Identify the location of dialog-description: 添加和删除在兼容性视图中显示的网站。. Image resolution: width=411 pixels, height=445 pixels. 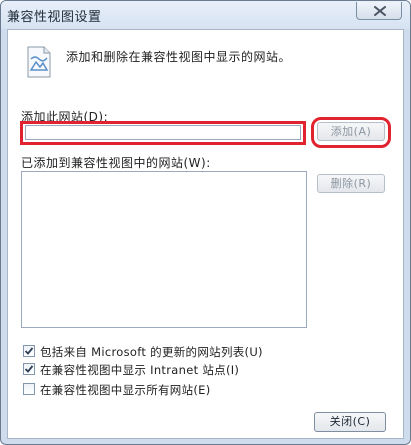
(179, 57).